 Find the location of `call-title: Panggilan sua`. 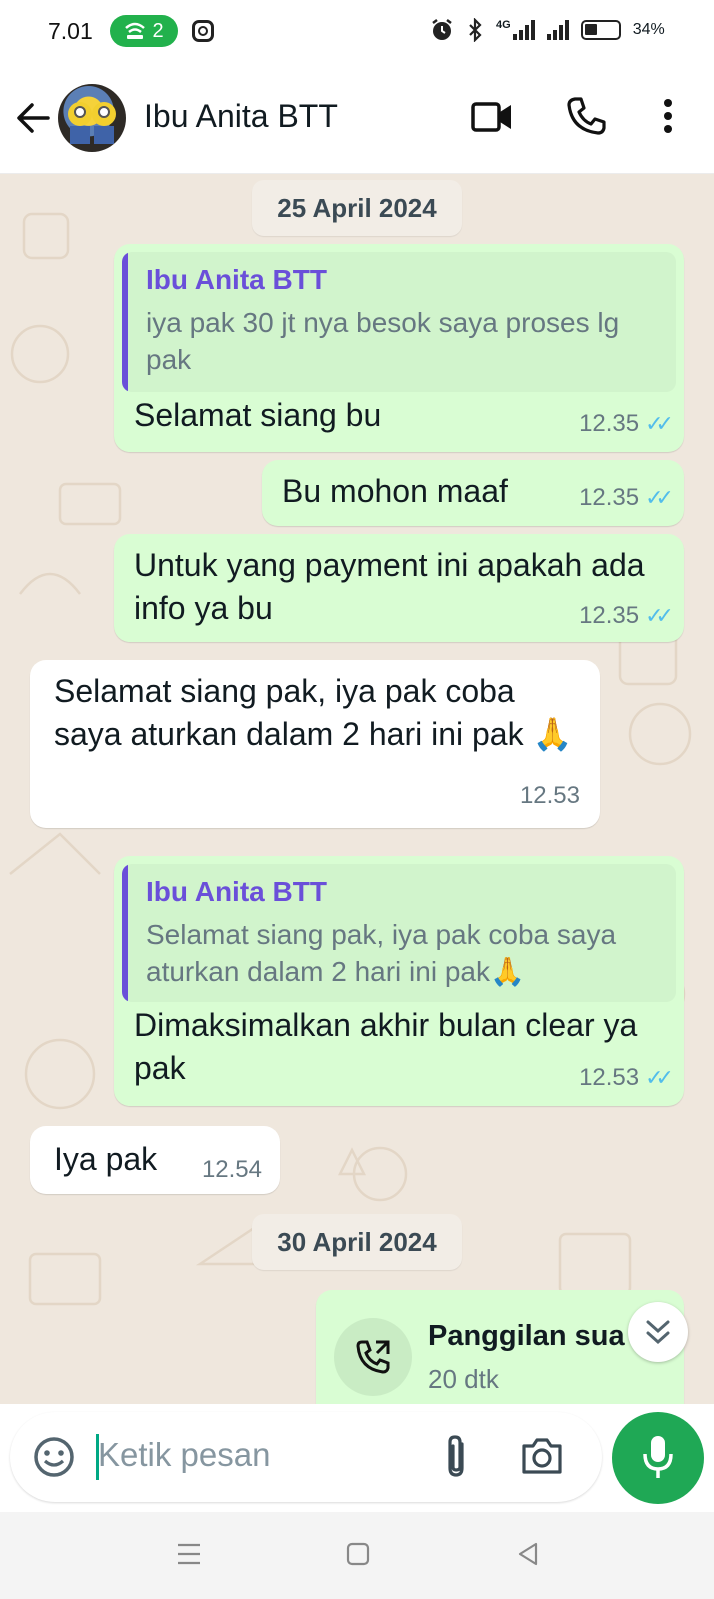

call-title: Panggilan sua is located at coordinates (526, 1336).